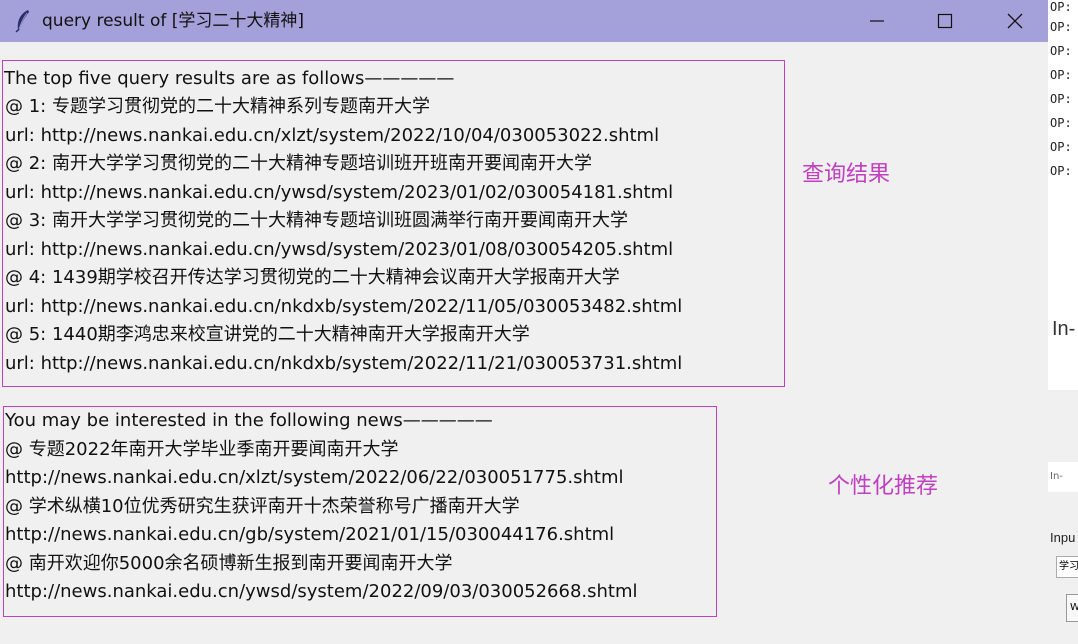 The height and width of the screenshot is (644, 1078). Describe the element at coordinates (298, 163) in the screenshot. I see `result-title: @ 2: 南开大学学习贯彻党的二十大精神专题培训班开班南开要闻南开大学` at that location.